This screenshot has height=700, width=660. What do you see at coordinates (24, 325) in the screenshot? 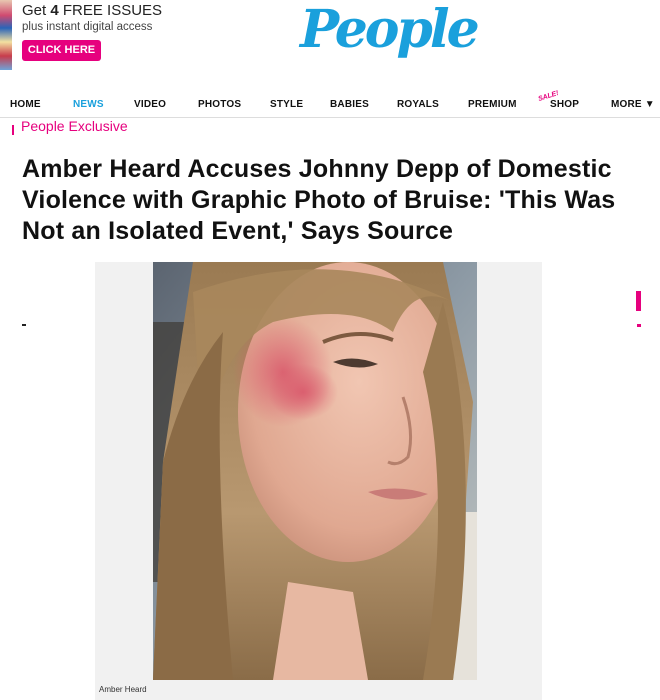
I see `divider-mark` at bounding box center [24, 325].